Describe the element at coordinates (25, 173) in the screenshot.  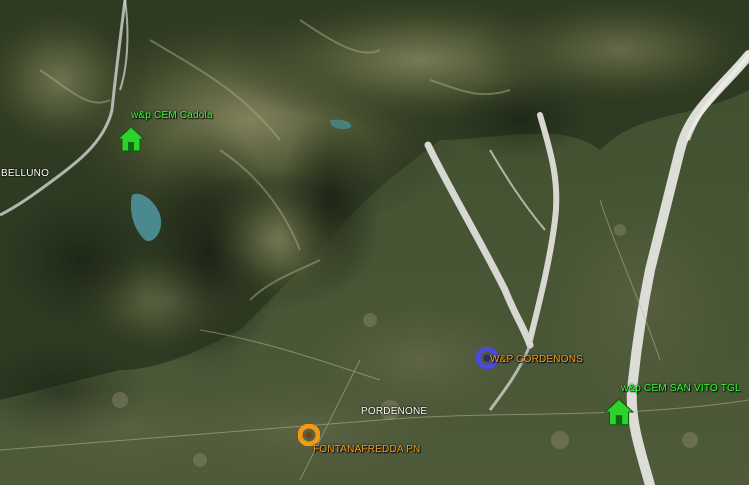
I see `city-label-belluno: BELLUNO` at that location.